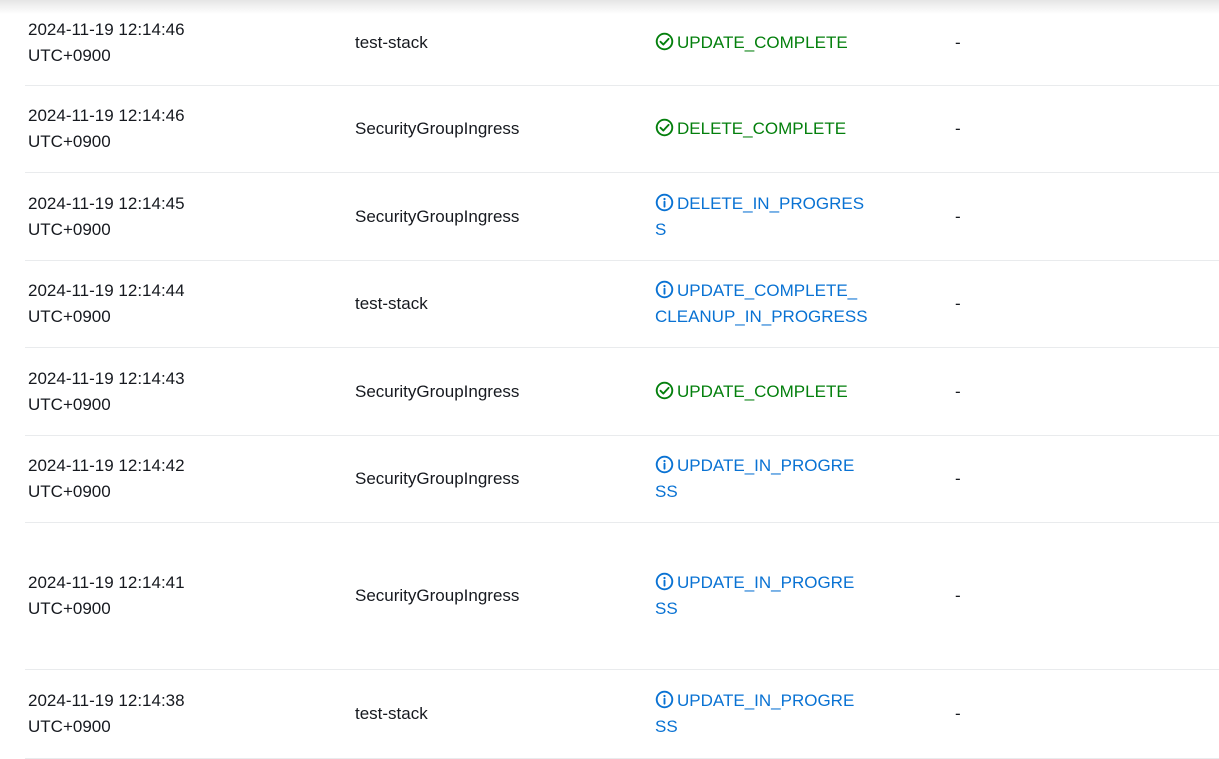 Image resolution: width=1219 pixels, height=759 pixels. What do you see at coordinates (766, 700) in the screenshot?
I see `status-text: UPDATE_IN_PROGRE` at bounding box center [766, 700].